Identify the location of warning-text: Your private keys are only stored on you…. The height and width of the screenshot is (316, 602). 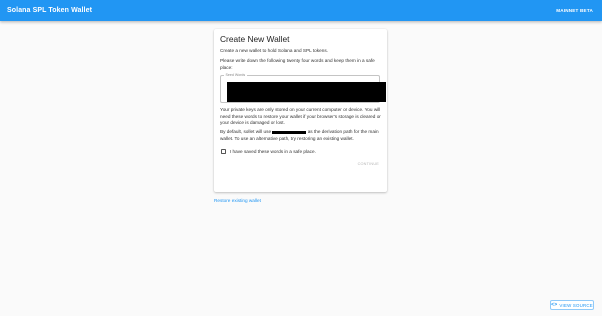
(300, 116).